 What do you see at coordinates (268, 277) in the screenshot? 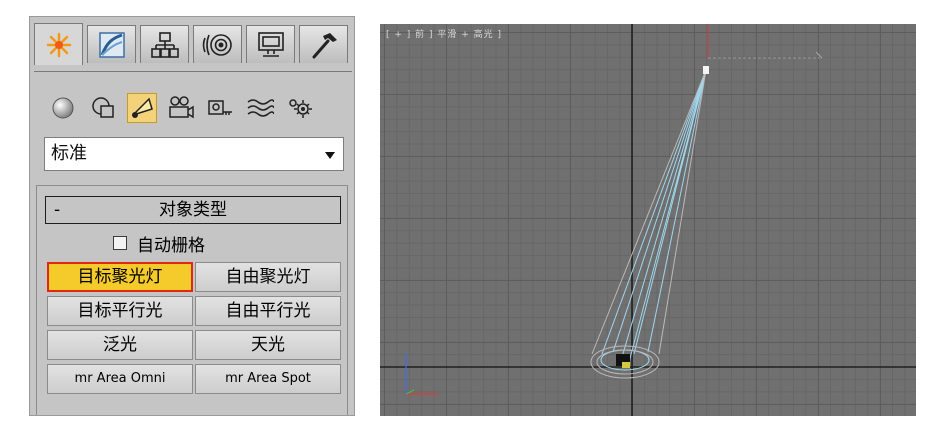
I see `free-spot-button: 自由聚光灯` at bounding box center [268, 277].